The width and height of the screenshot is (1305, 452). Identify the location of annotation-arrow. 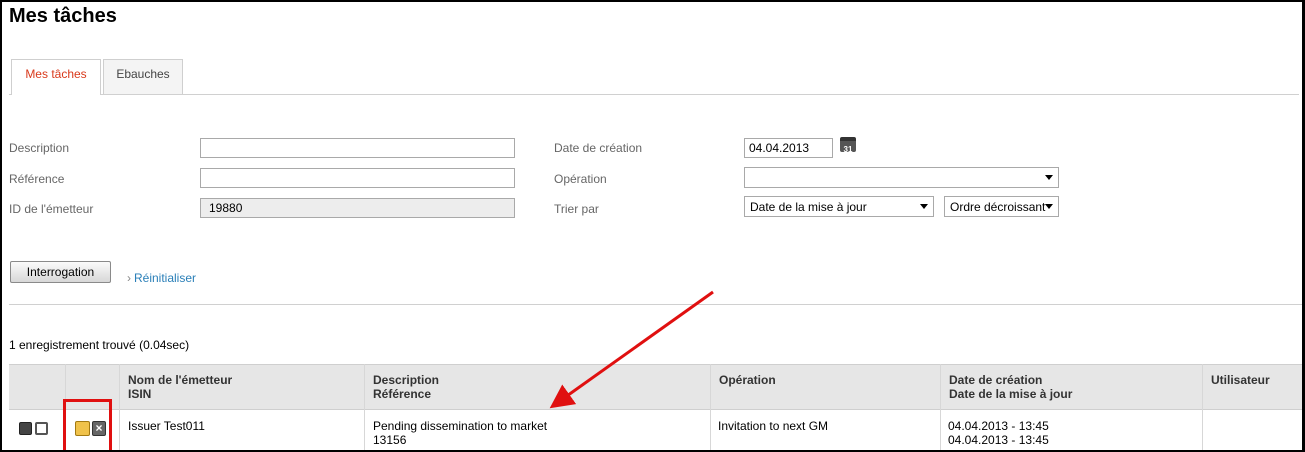
(631, 349).